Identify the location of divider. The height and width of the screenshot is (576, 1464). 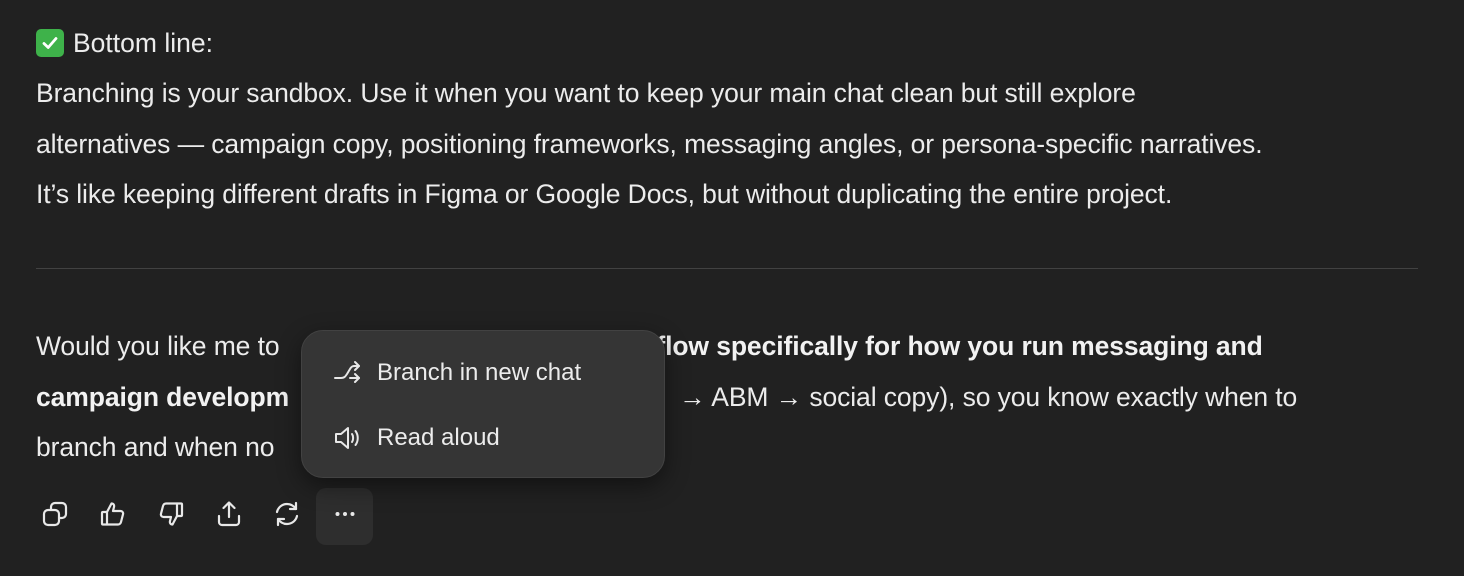
(727, 268).